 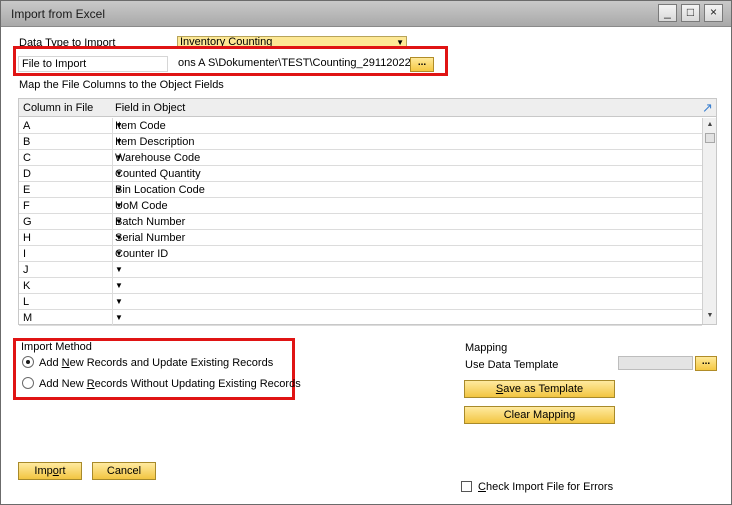 What do you see at coordinates (710, 125) in the screenshot?
I see `scroll-up-icon: ▲` at bounding box center [710, 125].